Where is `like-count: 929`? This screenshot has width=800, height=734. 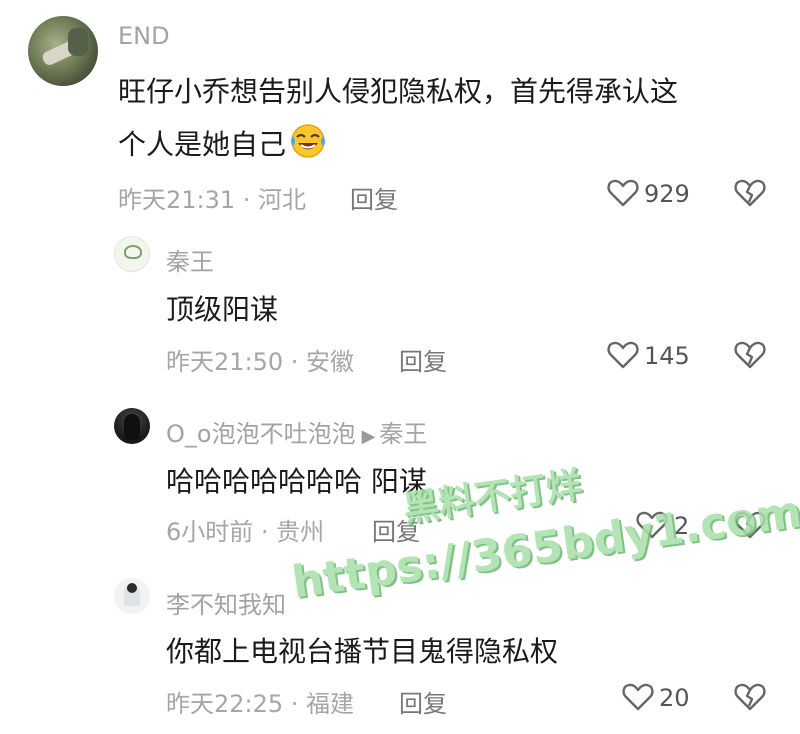
like-count: 929 is located at coordinates (667, 194).